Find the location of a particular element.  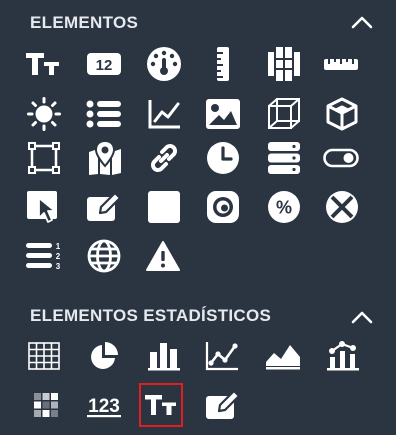

database-icon is located at coordinates (284, 158).